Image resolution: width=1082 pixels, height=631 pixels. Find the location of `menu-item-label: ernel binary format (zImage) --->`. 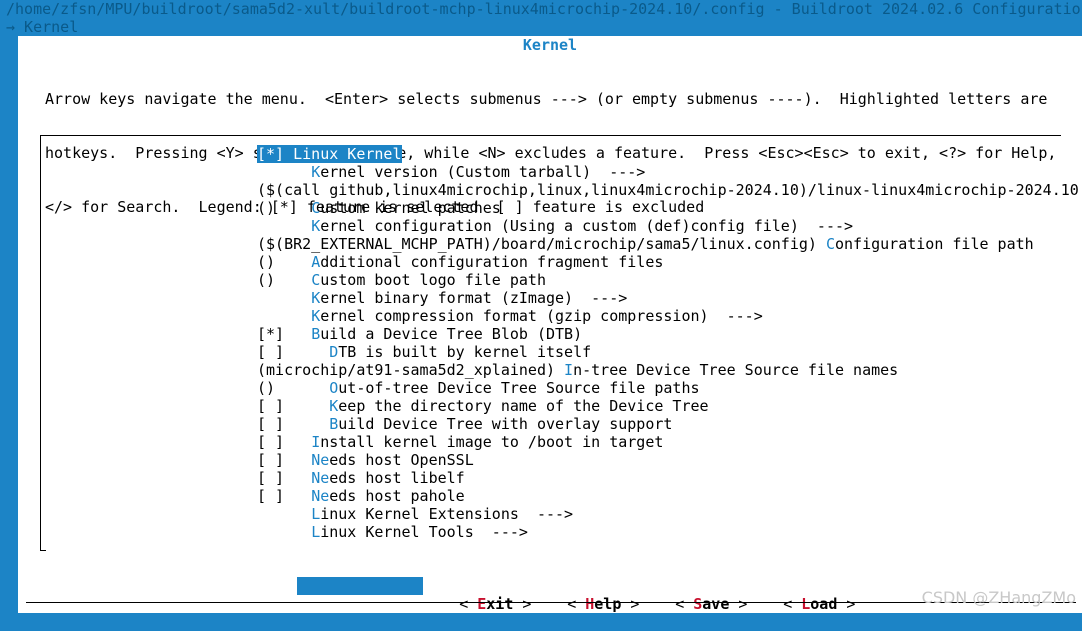

menu-item-label: ernel binary format (zImage) ---> is located at coordinates (473, 298).